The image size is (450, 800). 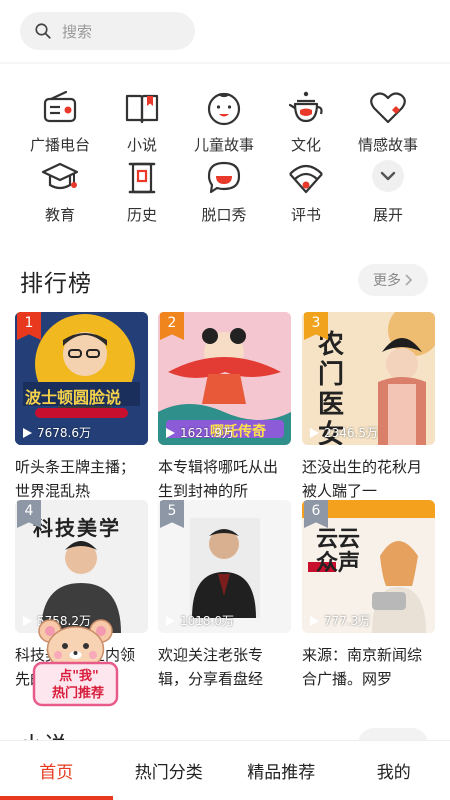 I want to click on category-children: 儿童故事, so click(x=224, y=121).